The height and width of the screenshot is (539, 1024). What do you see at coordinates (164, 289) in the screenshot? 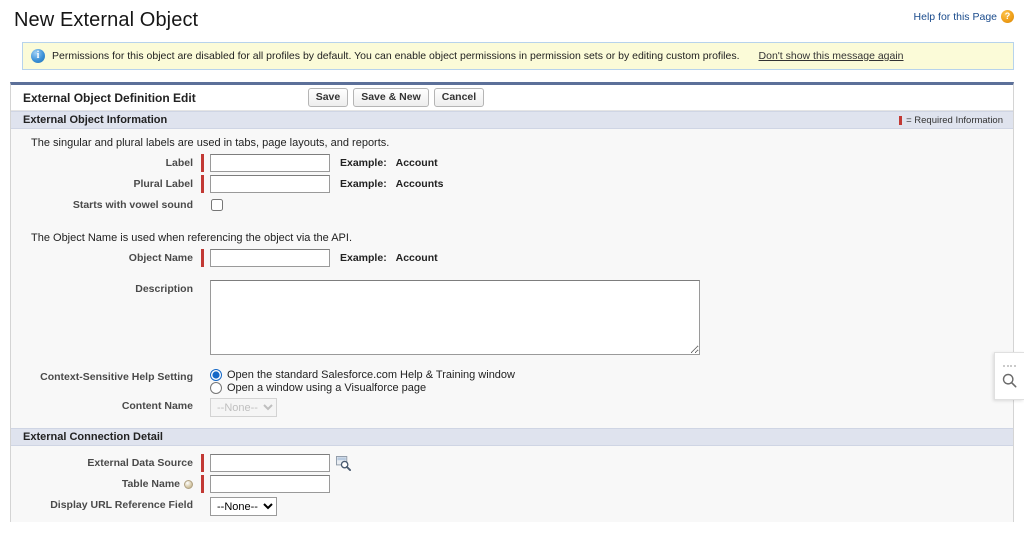
I see `description-field-label: Description` at bounding box center [164, 289].